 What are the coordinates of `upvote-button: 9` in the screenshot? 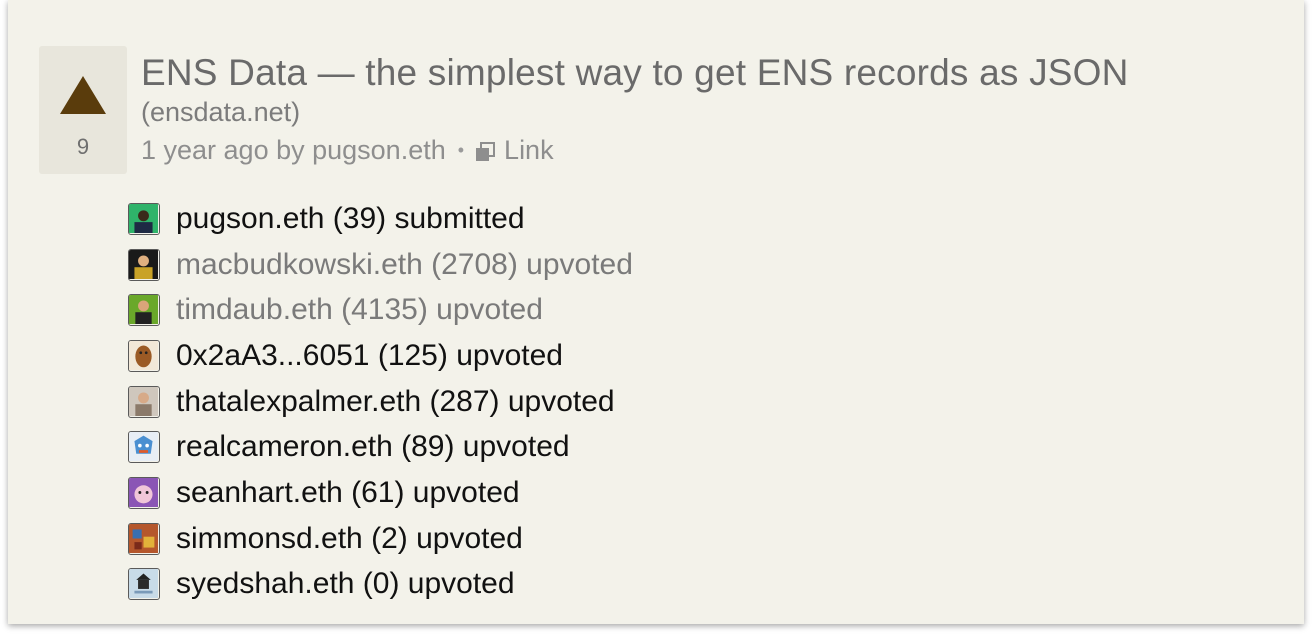 It's located at (83, 110).